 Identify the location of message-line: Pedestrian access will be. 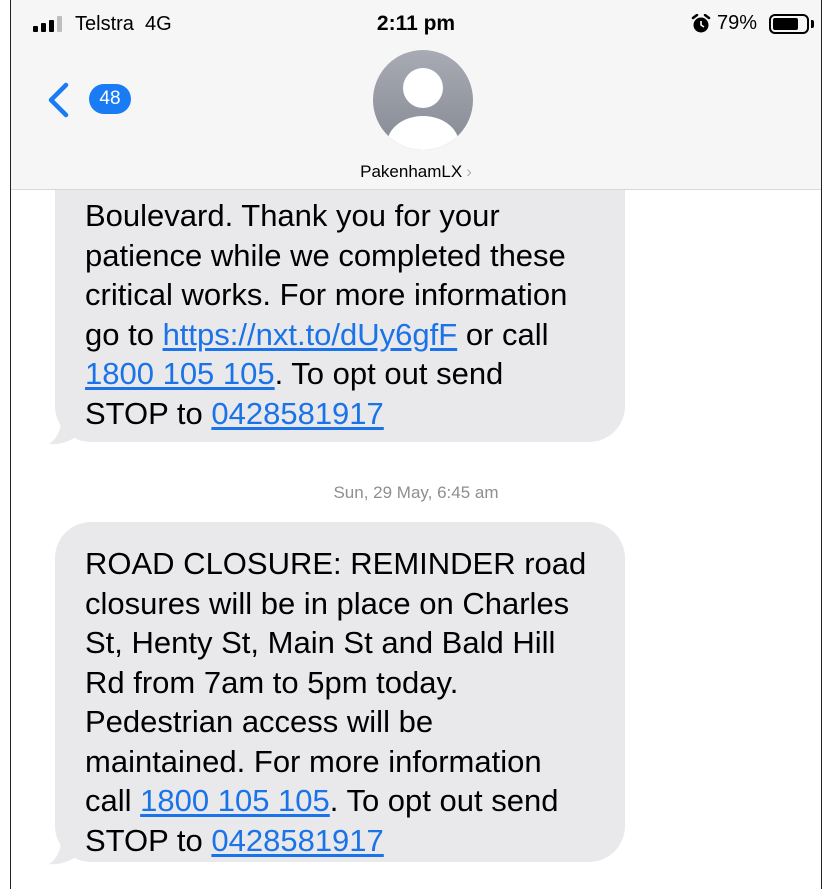
(340, 722).